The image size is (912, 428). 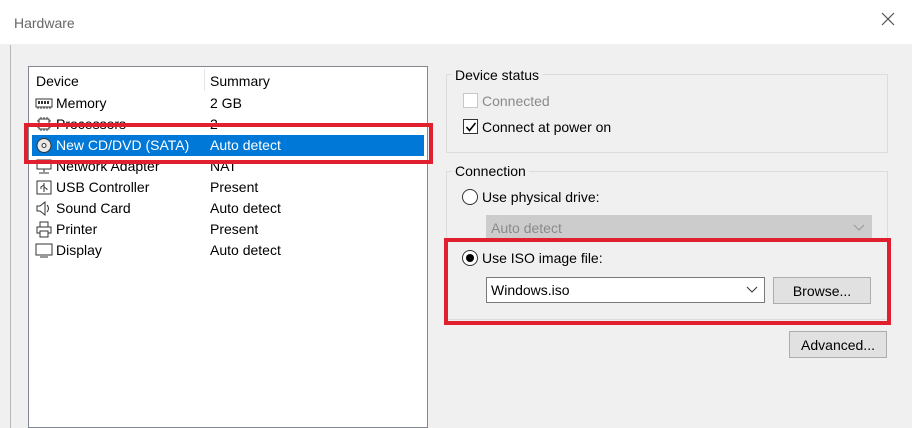 I want to click on device-name: Network Adapter, so click(x=108, y=166).